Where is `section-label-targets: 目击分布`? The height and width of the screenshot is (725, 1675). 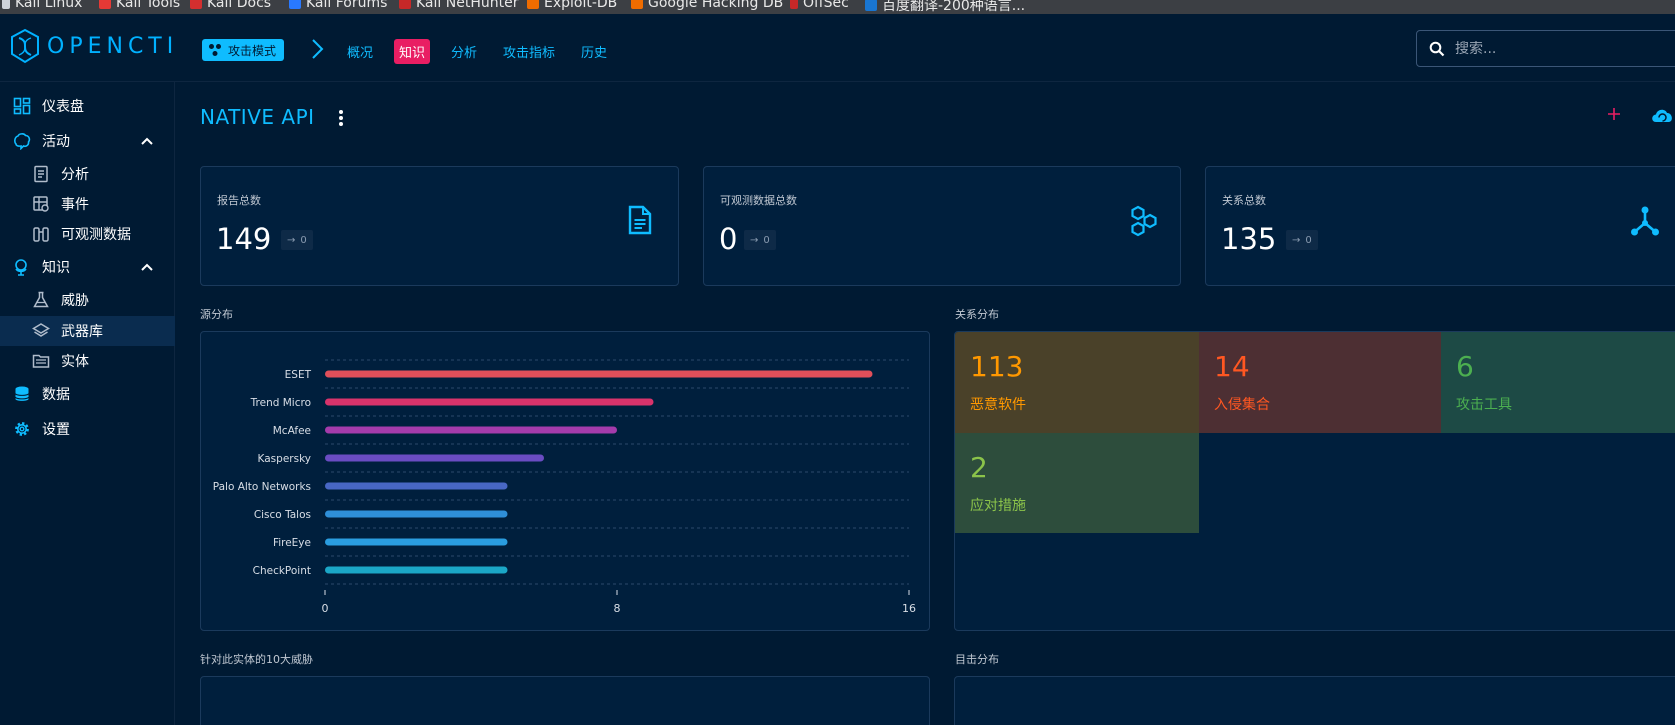
section-label-targets: 目击分布 is located at coordinates (977, 659).